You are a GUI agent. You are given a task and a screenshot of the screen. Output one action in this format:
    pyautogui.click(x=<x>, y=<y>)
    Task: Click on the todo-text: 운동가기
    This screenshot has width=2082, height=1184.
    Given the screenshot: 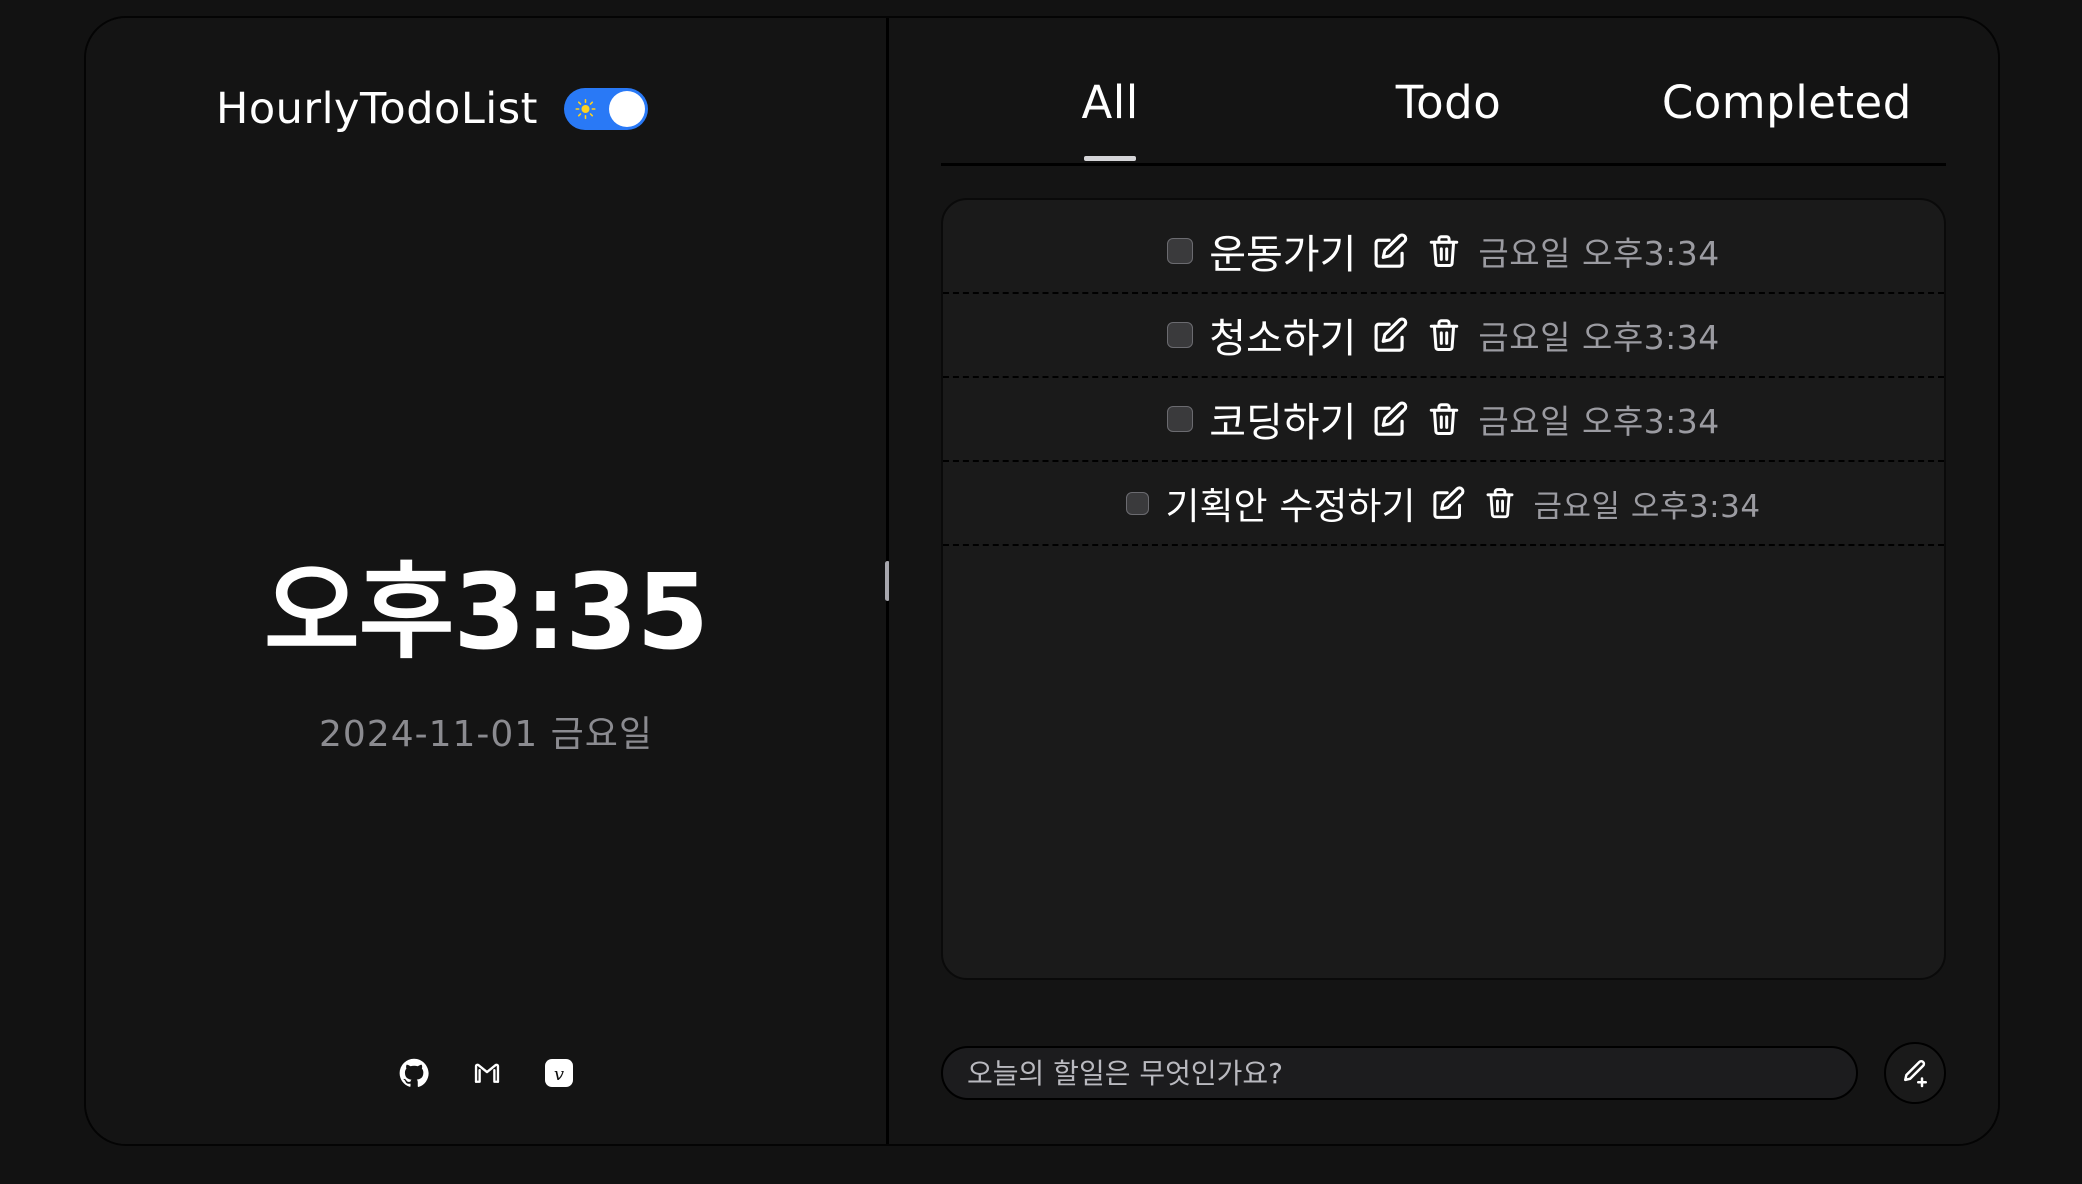 What is the action you would take?
    pyautogui.click(x=1283, y=255)
    